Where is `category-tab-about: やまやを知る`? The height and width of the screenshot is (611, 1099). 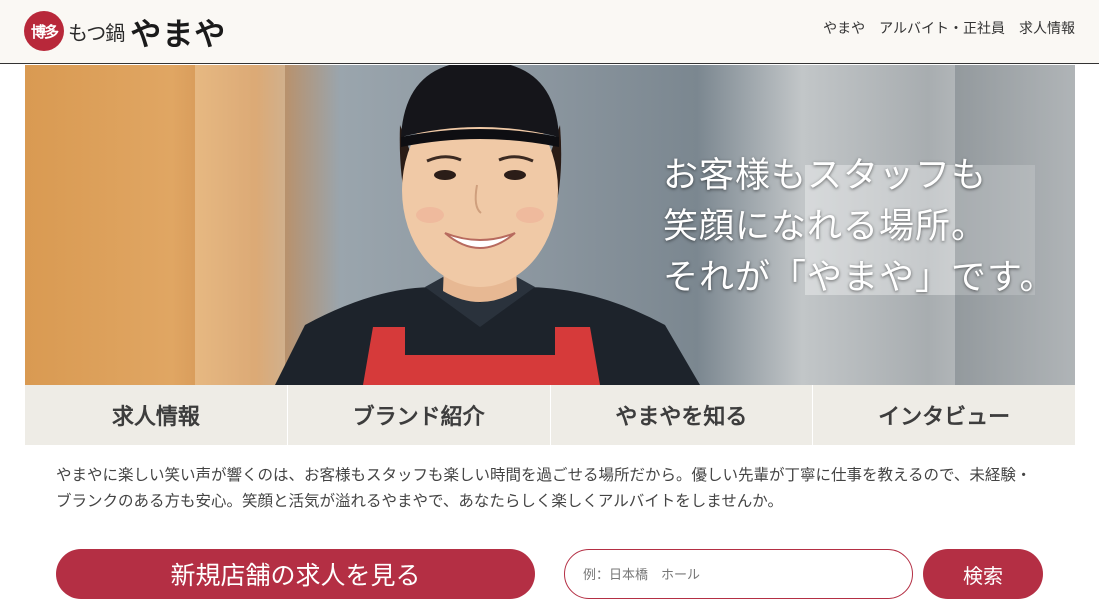
category-tab-about: やまやを知る is located at coordinates (682, 415).